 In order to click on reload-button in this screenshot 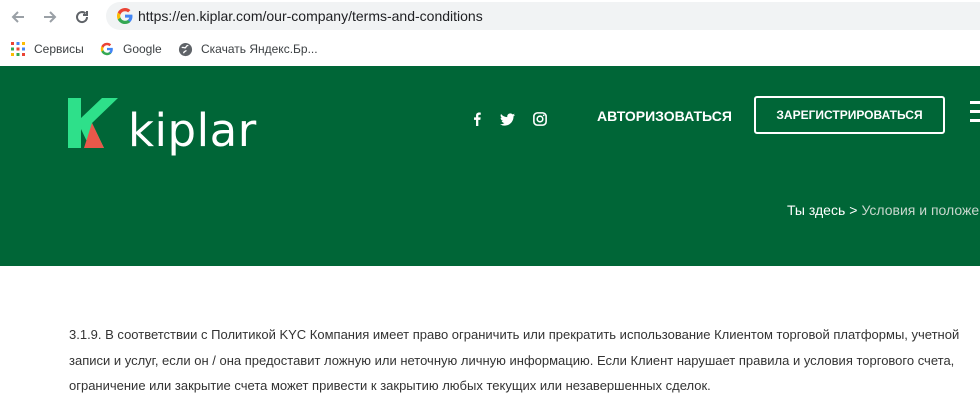, I will do `click(82, 17)`.